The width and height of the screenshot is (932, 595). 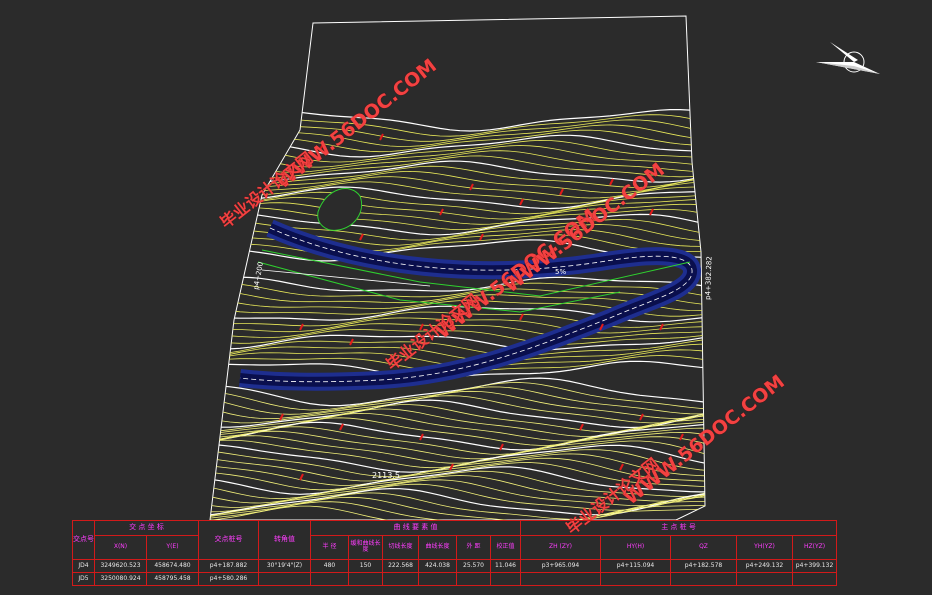 I want to click on cell-x: 3249620.523, so click(x=120, y=566).